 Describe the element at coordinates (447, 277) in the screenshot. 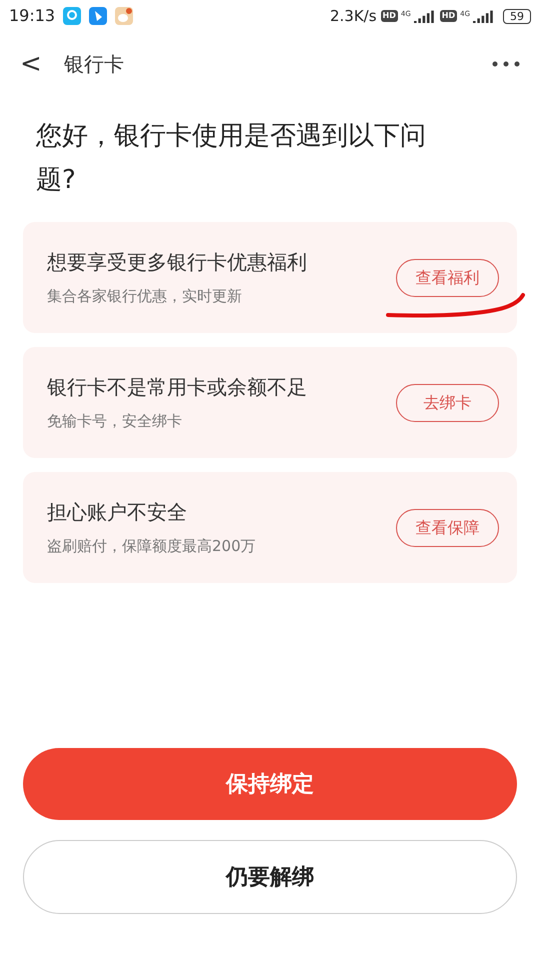

I see `card-action-button: 查看福利` at that location.